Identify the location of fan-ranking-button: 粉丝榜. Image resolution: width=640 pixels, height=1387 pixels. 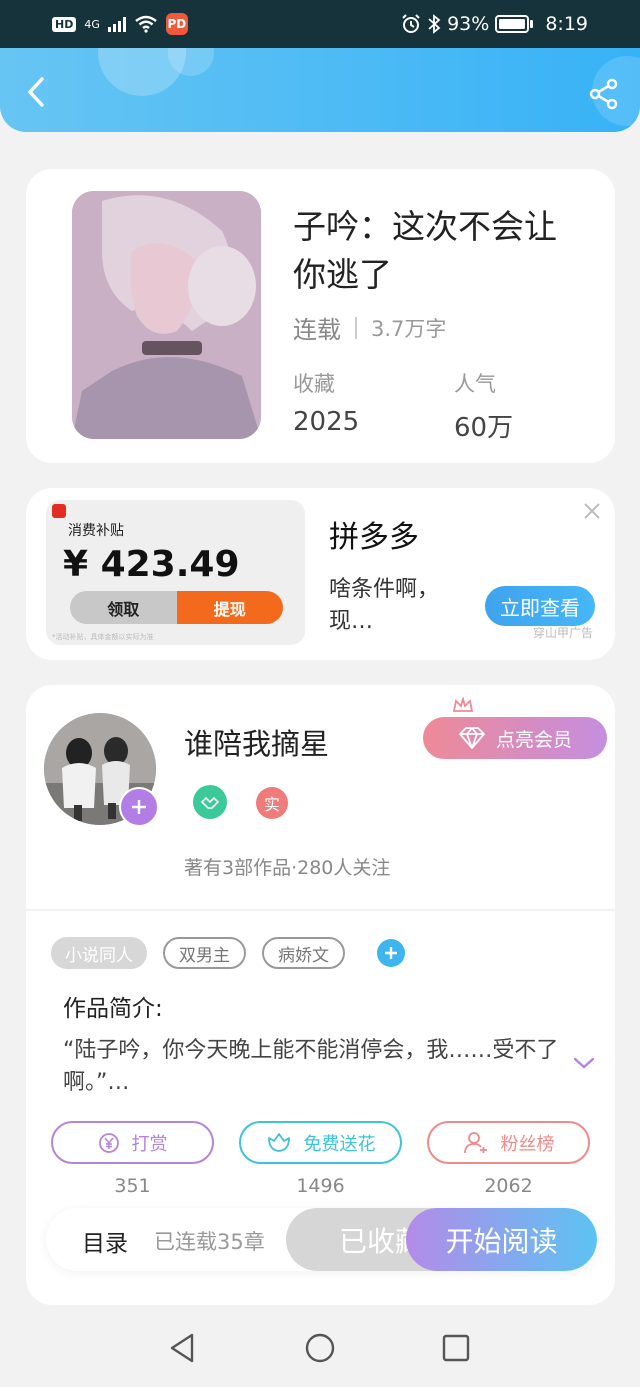
(508, 1142).